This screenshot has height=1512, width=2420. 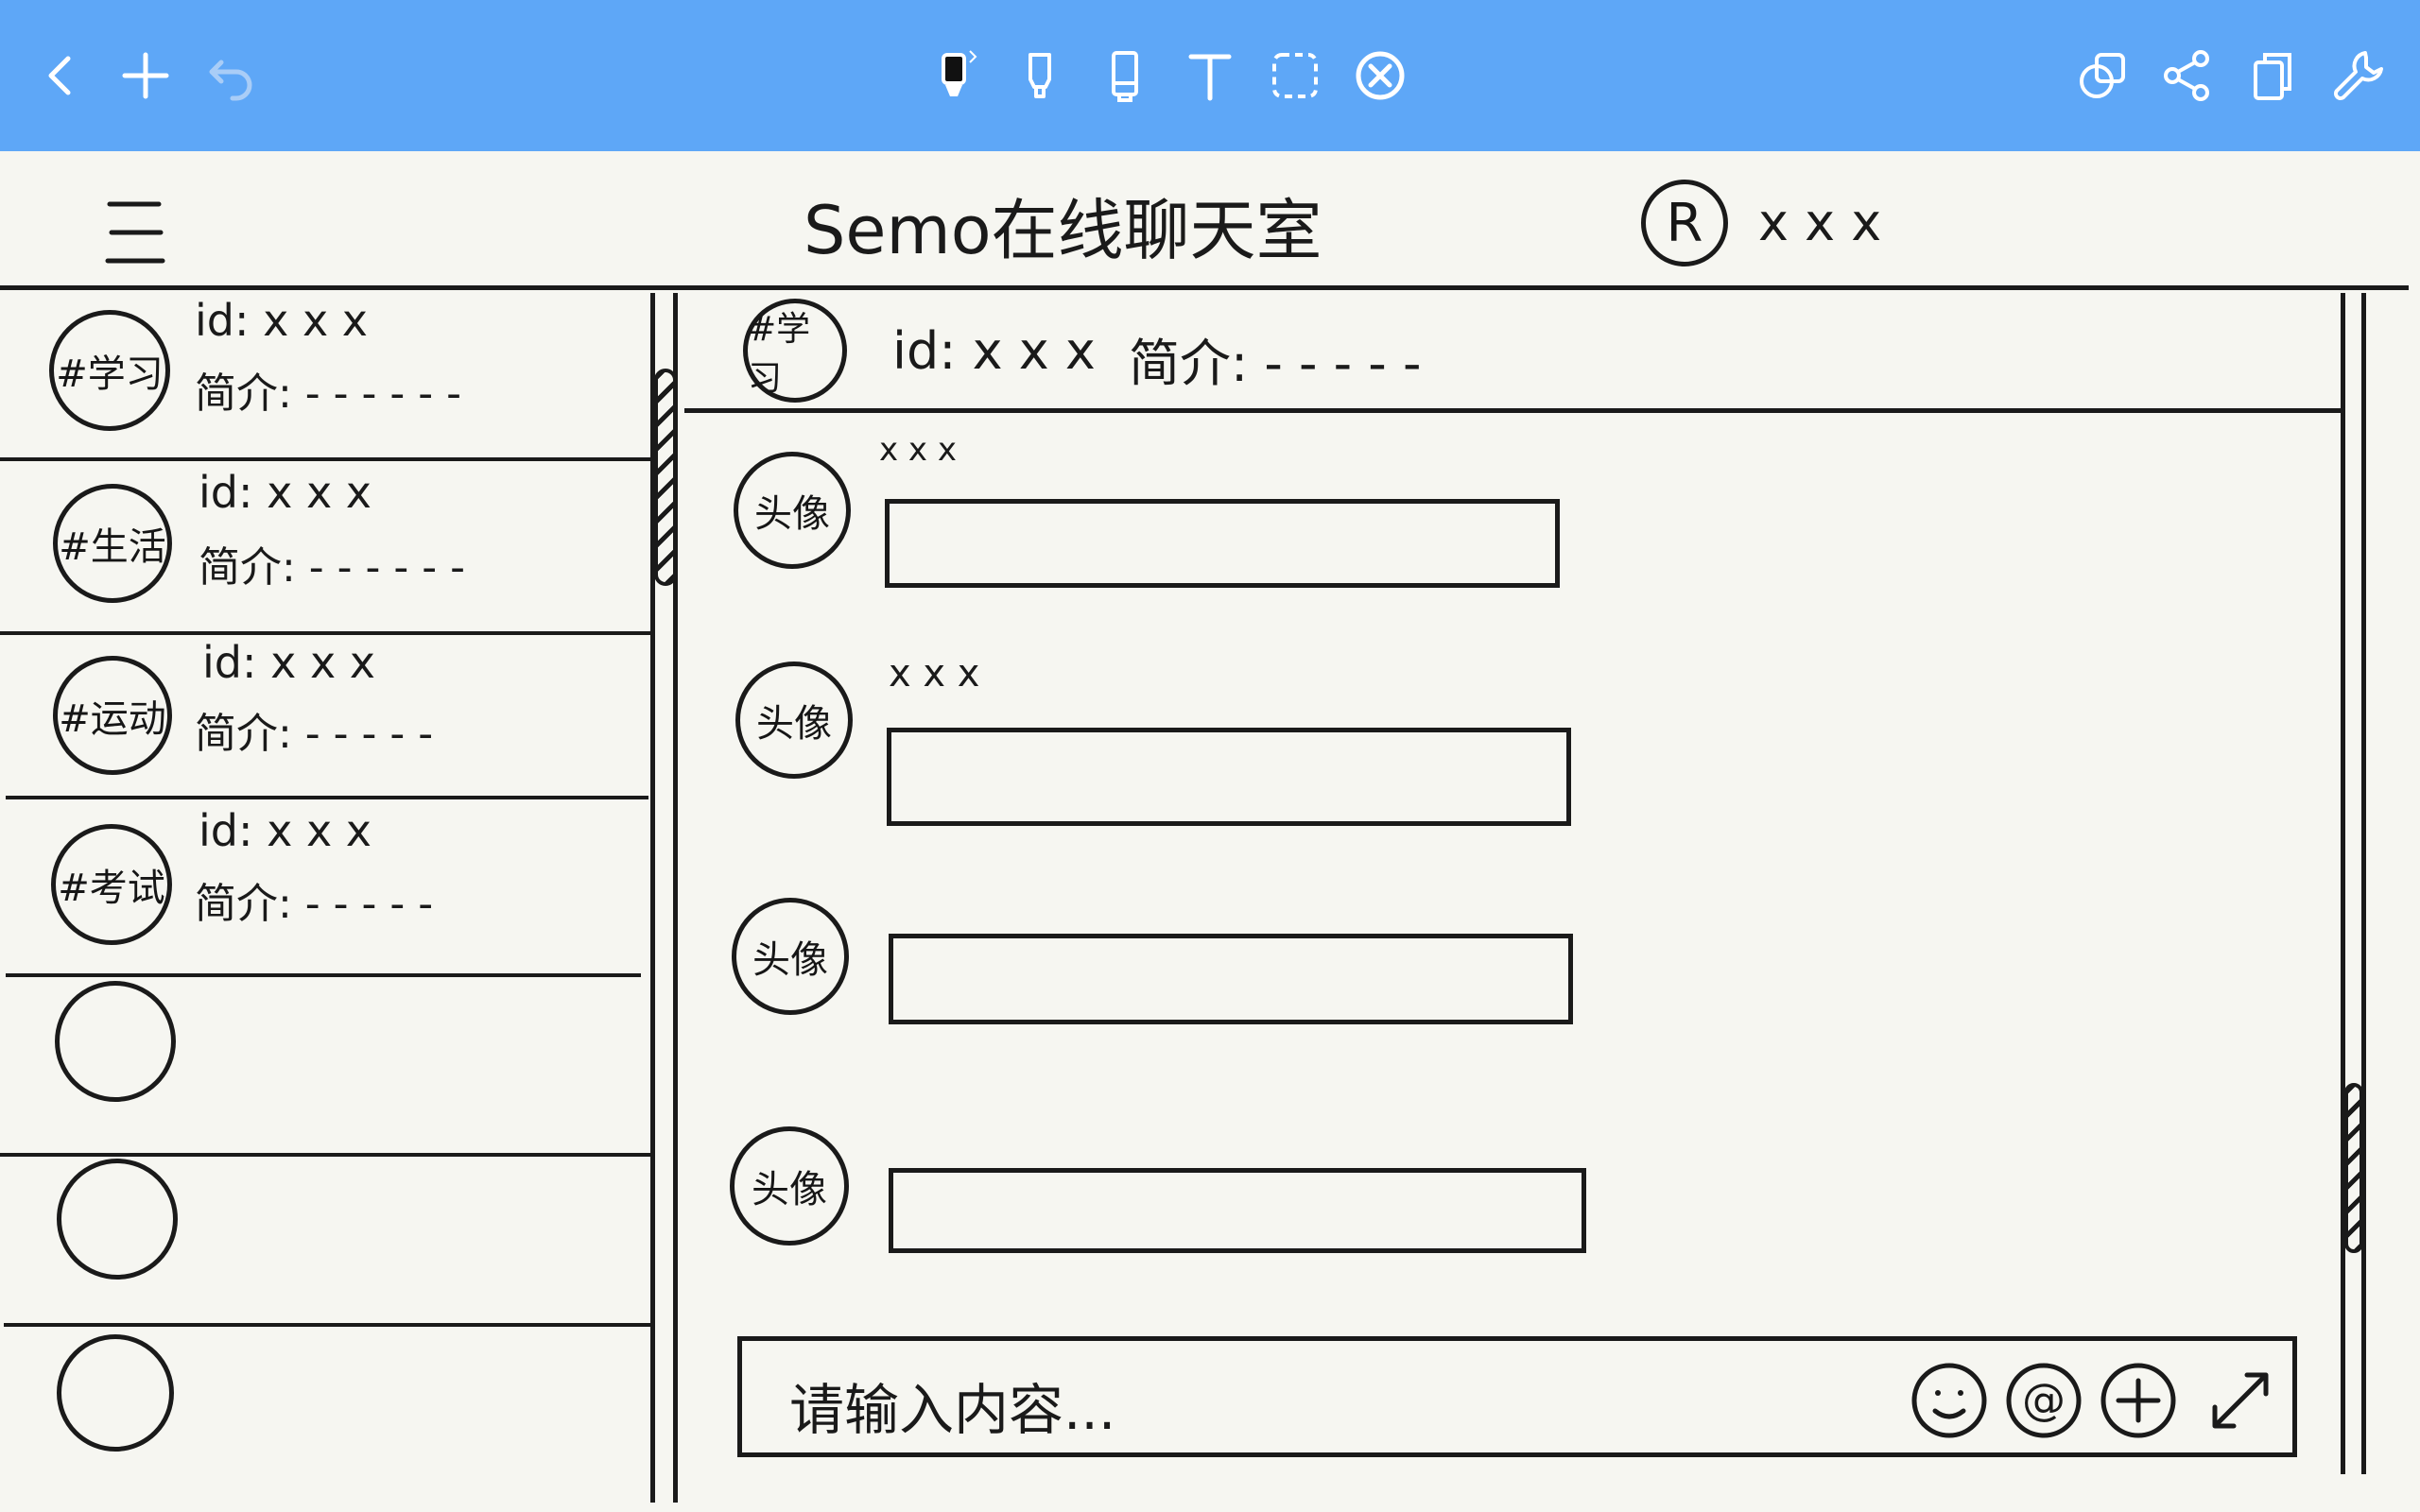 I want to click on user-avatar: R, so click(x=1684, y=223).